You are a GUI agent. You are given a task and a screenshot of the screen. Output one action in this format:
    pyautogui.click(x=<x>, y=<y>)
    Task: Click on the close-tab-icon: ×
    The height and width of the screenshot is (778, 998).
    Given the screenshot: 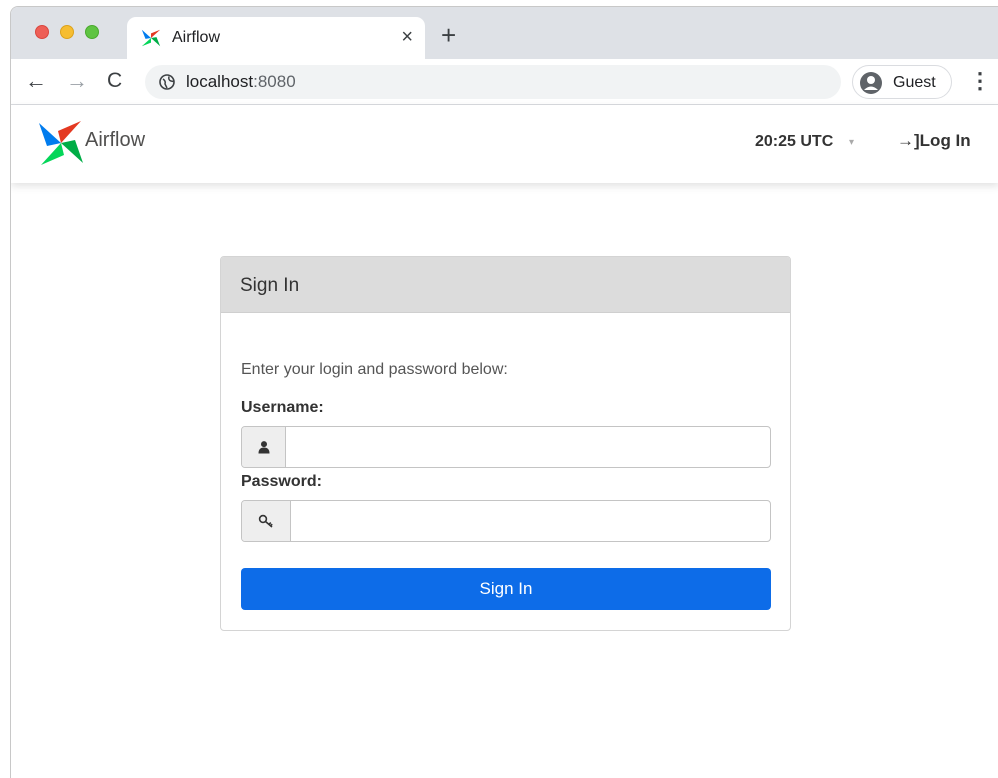 What is the action you would take?
    pyautogui.click(x=407, y=37)
    